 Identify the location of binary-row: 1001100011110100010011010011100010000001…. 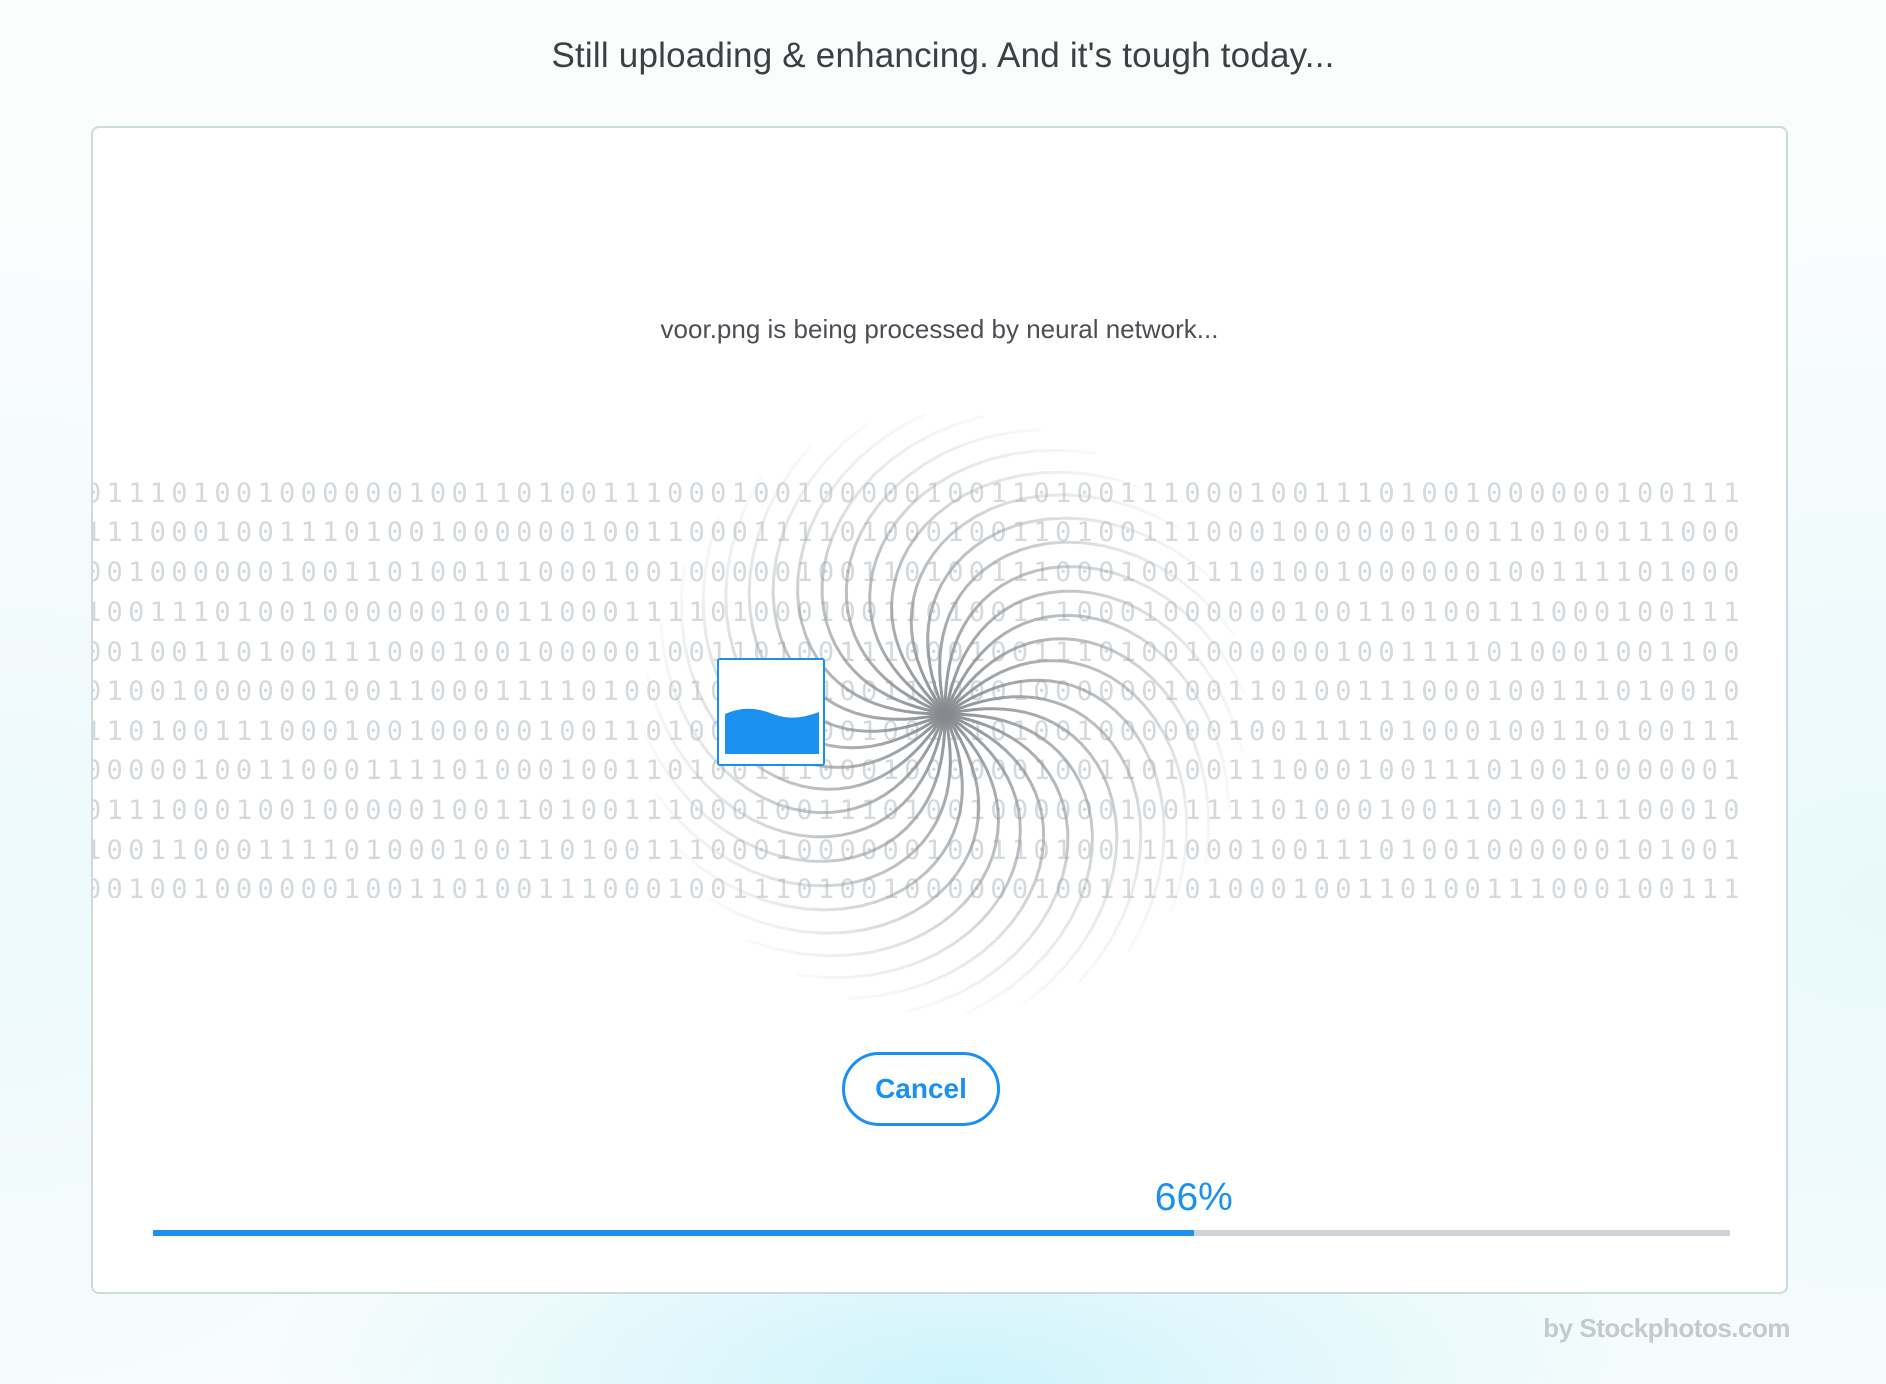
(919, 850).